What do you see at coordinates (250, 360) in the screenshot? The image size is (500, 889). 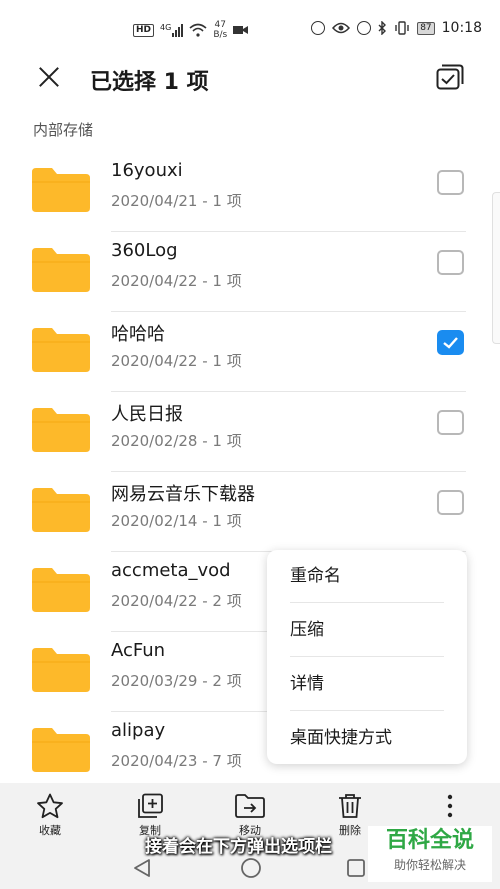 I see `list-item: 哈哈哈 2020/04/22 - 1 项` at bounding box center [250, 360].